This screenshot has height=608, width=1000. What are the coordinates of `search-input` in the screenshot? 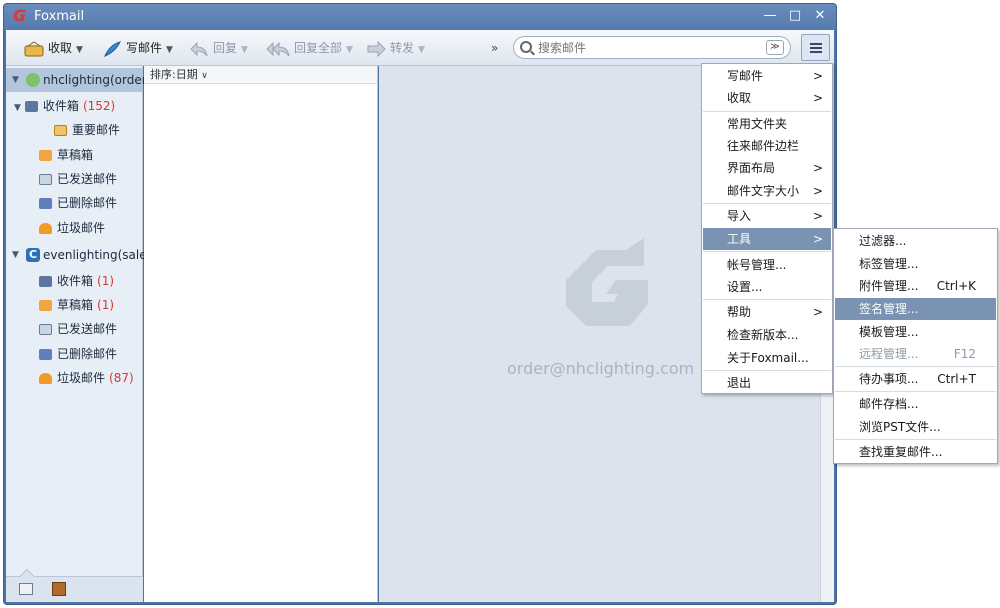 It's located at (648, 48).